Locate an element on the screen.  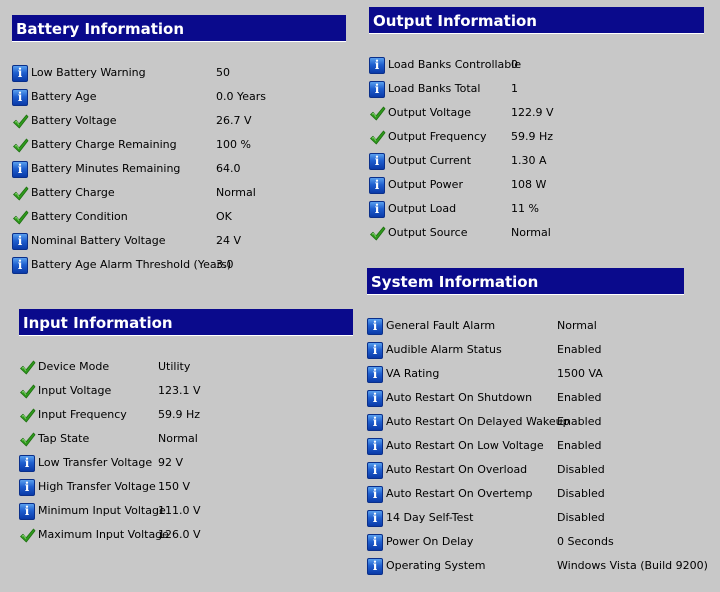
system-row: i Auto Restart On Shutdown Enabled is located at coordinates (537, 398).